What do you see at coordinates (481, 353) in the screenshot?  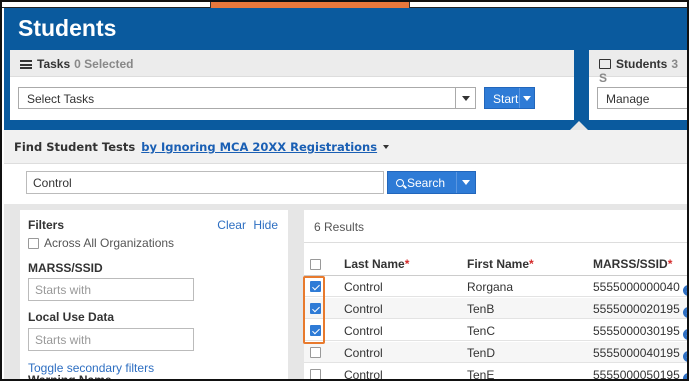 I see `row-first-name: TenD` at bounding box center [481, 353].